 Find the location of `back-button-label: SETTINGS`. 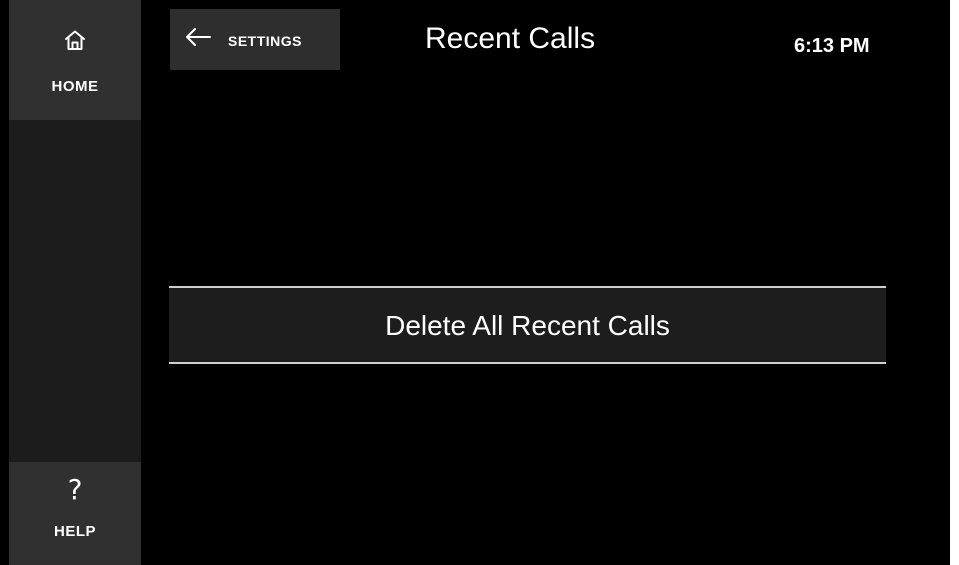

back-button-label: SETTINGS is located at coordinates (265, 41).